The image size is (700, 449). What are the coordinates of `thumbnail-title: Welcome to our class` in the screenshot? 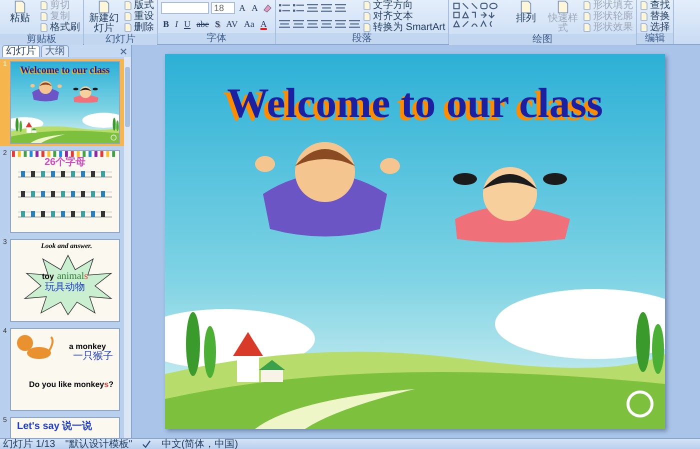 It's located at (65, 70).